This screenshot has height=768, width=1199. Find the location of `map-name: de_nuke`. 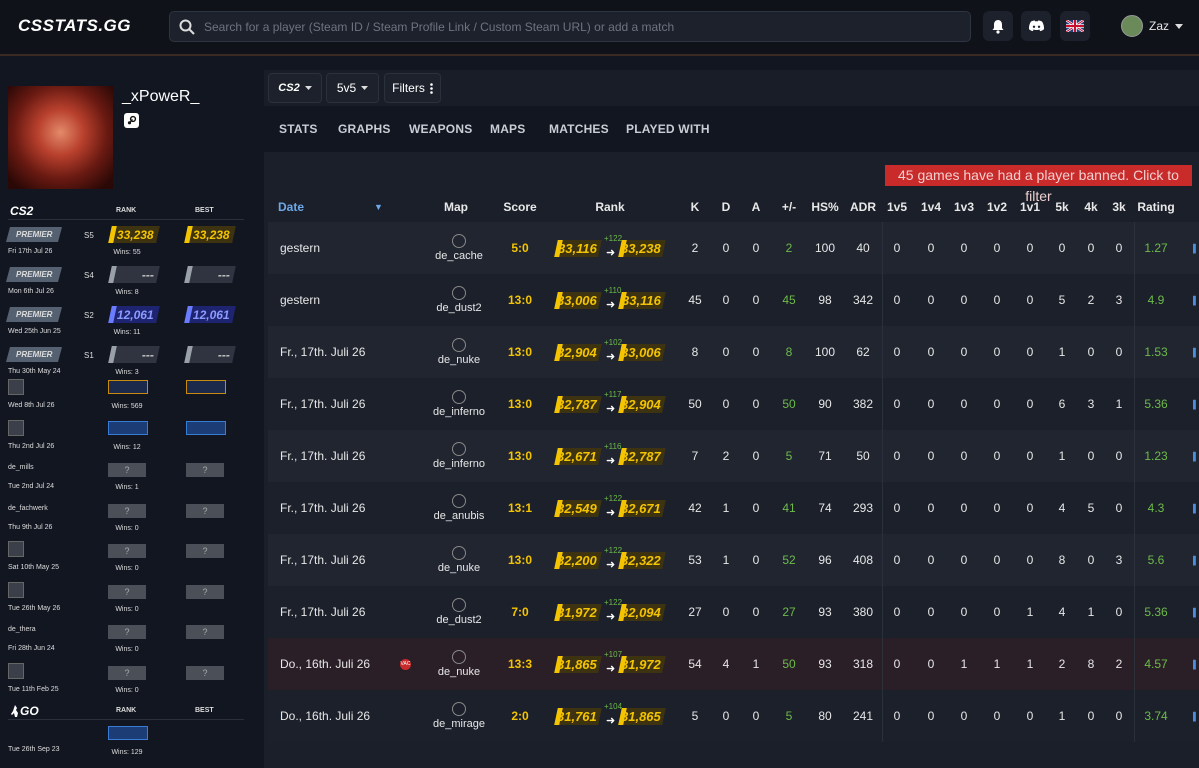

map-name: de_nuke is located at coordinates (459, 360).